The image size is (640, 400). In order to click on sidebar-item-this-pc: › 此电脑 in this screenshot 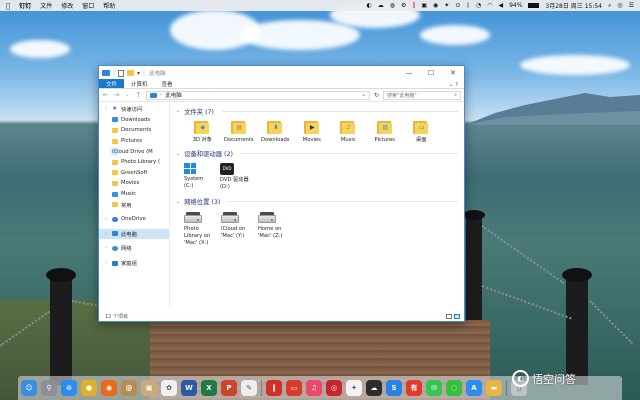, I will do `click(134, 234)`.